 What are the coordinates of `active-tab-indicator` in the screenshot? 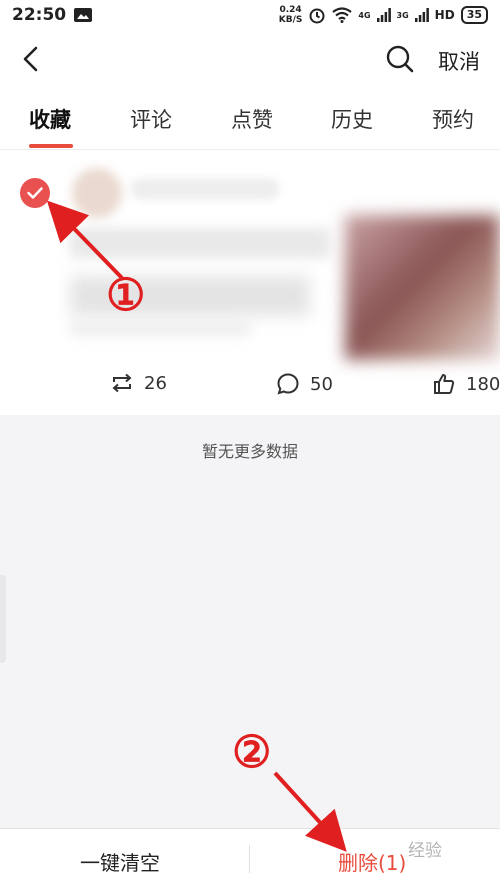 It's located at (51, 146).